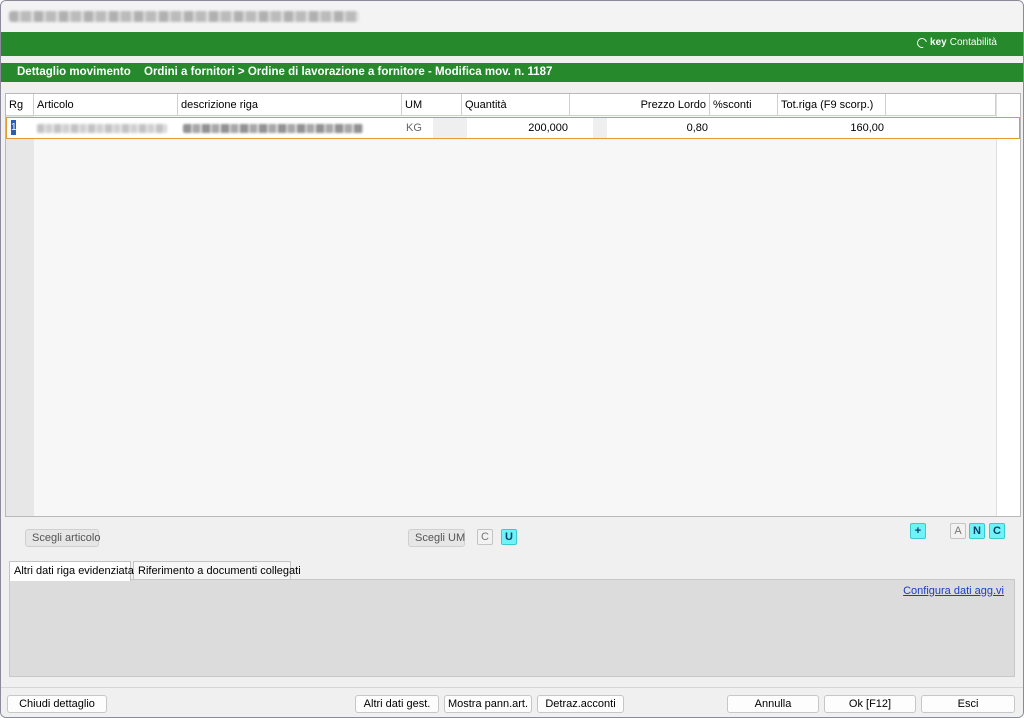 The height and width of the screenshot is (718, 1024). I want to click on mostra-pann-art-button: Mostra pann.art., so click(488, 704).